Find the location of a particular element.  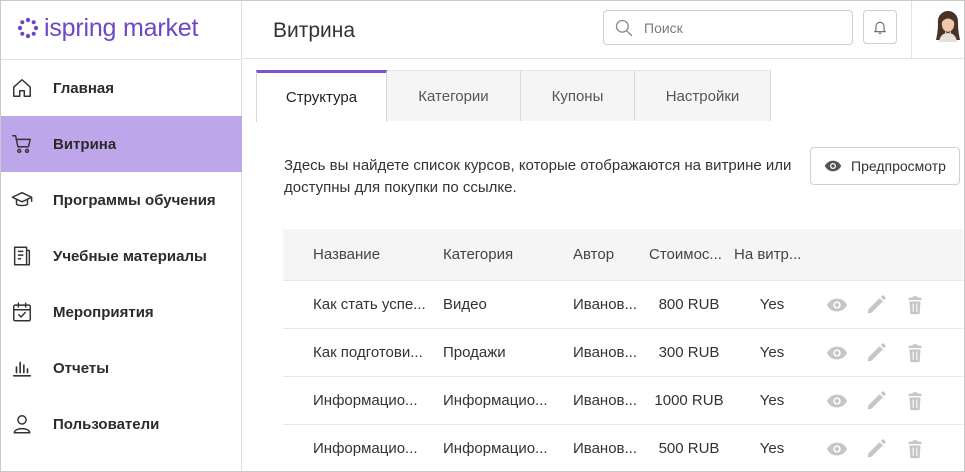

cell-price: 1000 RUB is located at coordinates (689, 400).